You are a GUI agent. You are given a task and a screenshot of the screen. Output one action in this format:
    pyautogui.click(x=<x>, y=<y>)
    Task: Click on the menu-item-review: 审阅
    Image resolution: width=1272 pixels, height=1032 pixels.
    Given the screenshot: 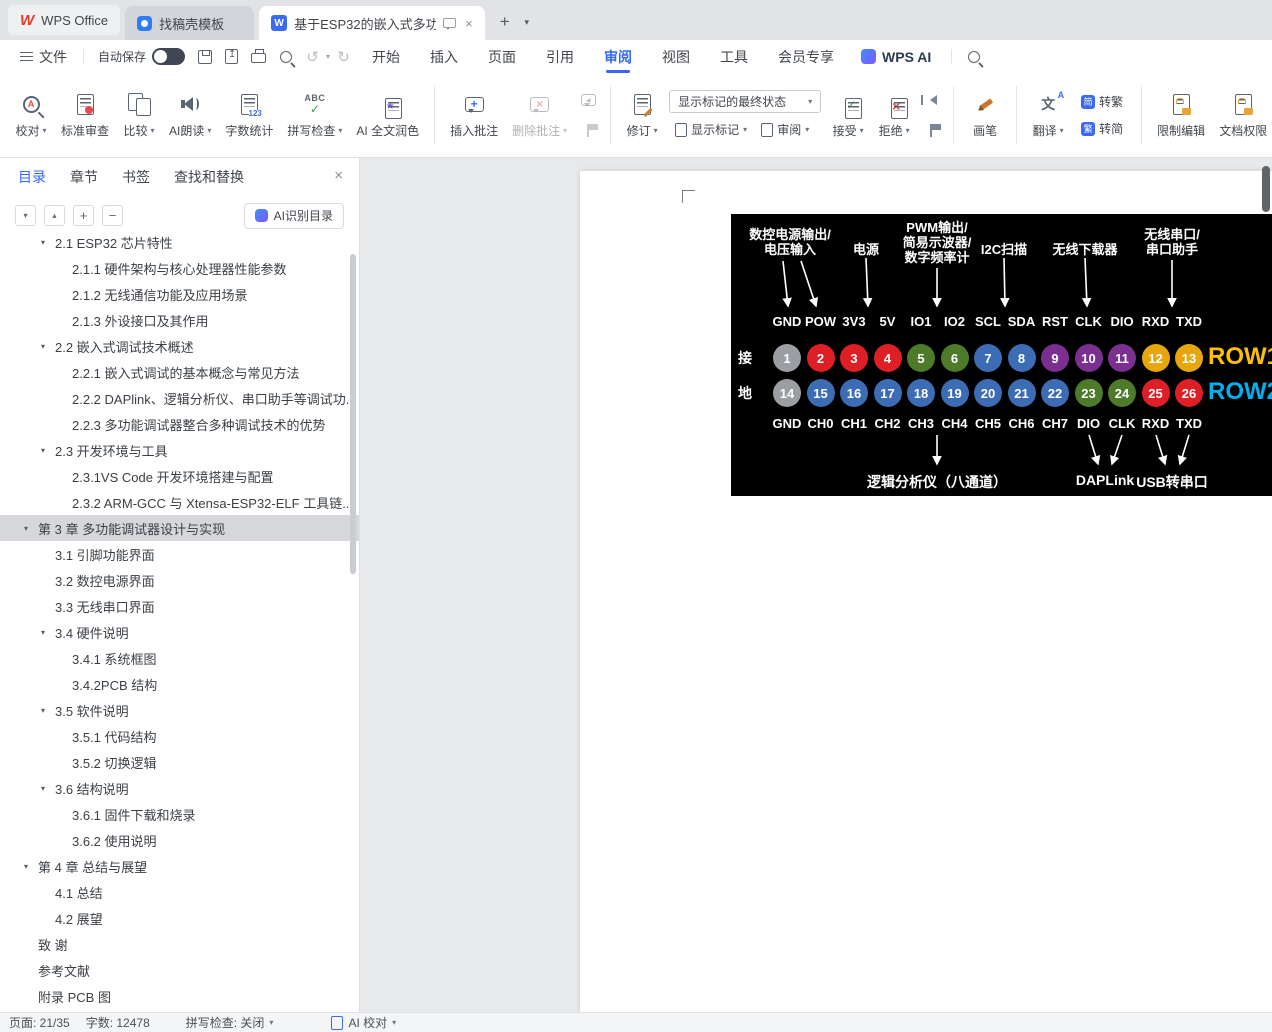 What is the action you would take?
    pyautogui.click(x=618, y=56)
    